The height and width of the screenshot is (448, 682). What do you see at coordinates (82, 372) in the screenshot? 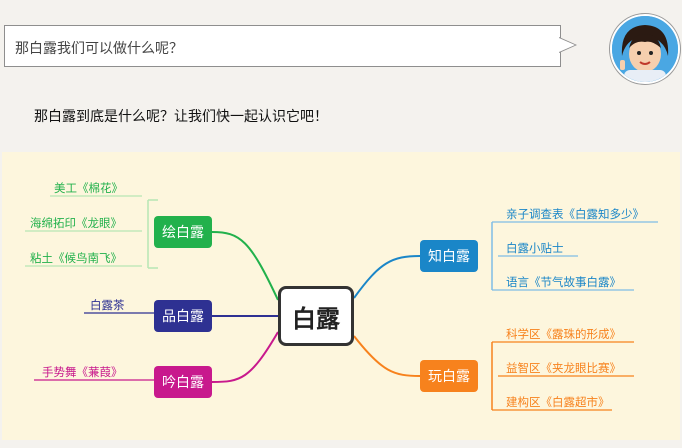
I see `leaf-chant-1: 手势舞《蒹葭》` at bounding box center [82, 372].